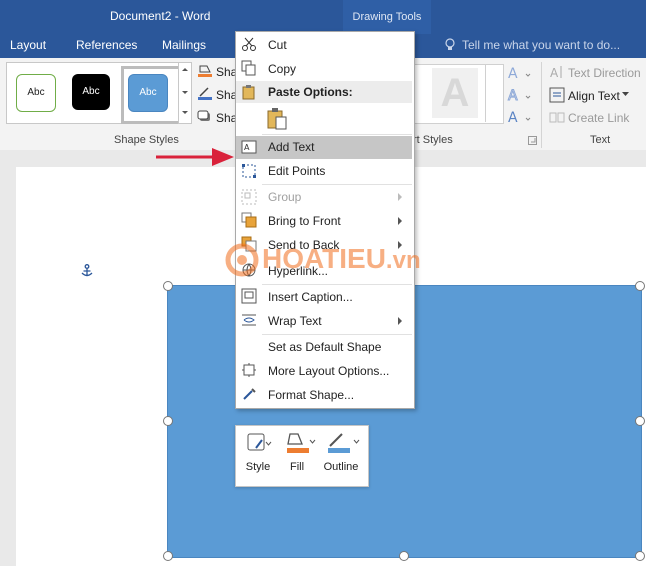  Describe the element at coordinates (450, 44) in the screenshot. I see `lightbulb-icon` at that location.